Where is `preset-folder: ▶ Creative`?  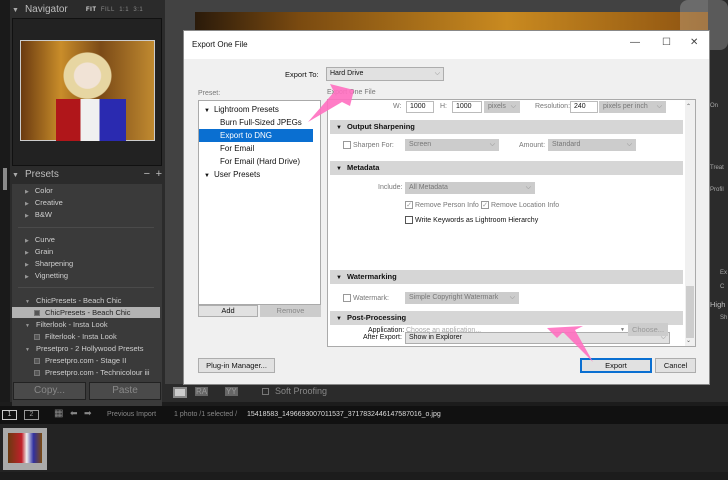
preset-folder: ▶ Creative is located at coordinates (86, 202).